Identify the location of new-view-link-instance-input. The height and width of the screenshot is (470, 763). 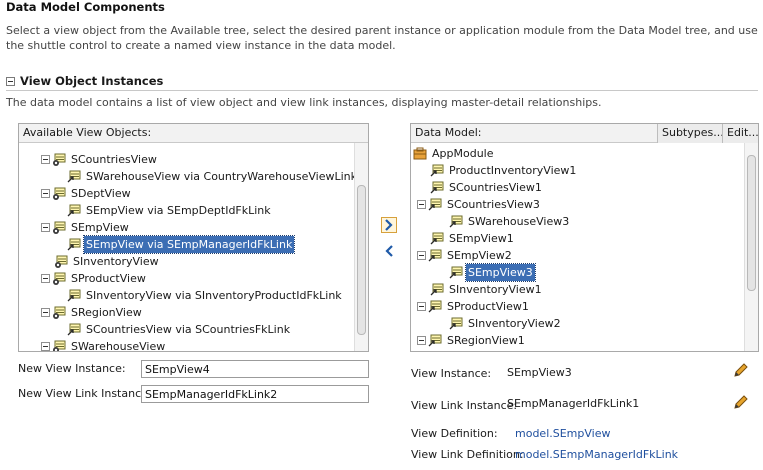
(255, 394).